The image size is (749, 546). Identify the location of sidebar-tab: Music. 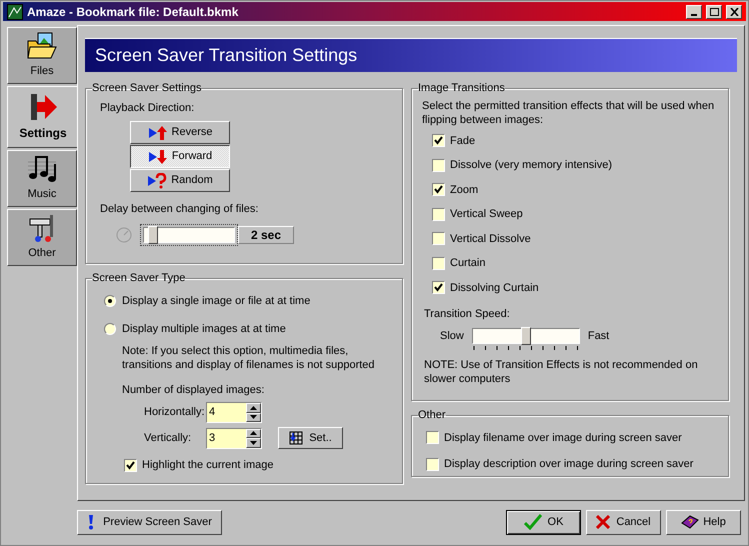
(42, 178).